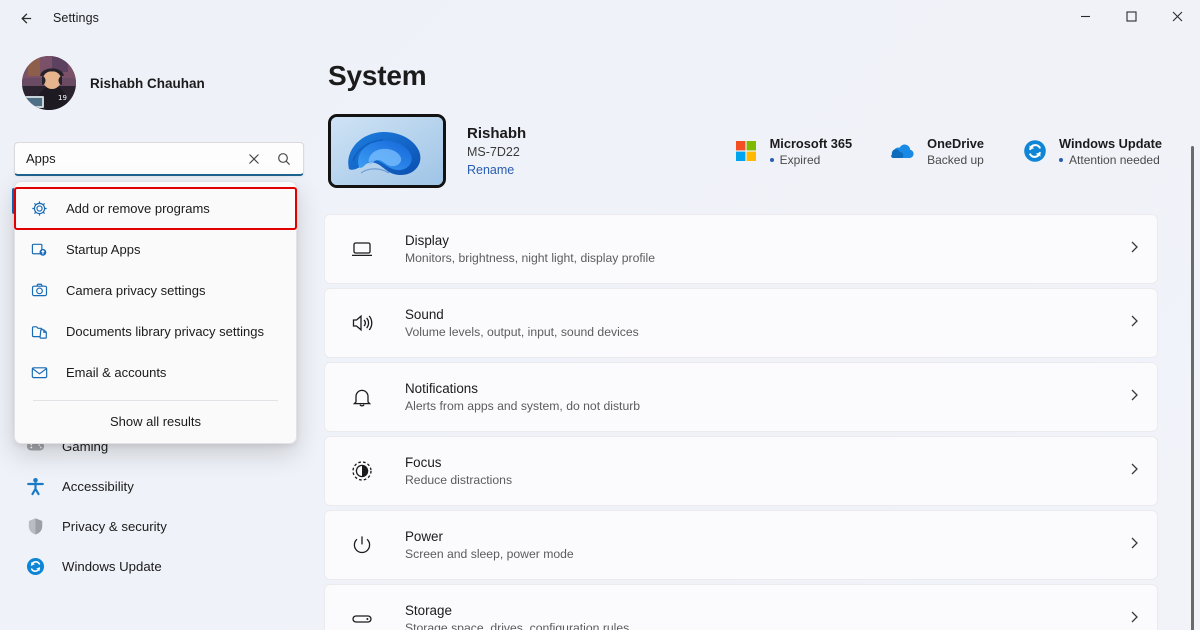 This screenshot has height=630, width=1200. I want to click on windows-bloom-wallpaper-icon, so click(387, 151).